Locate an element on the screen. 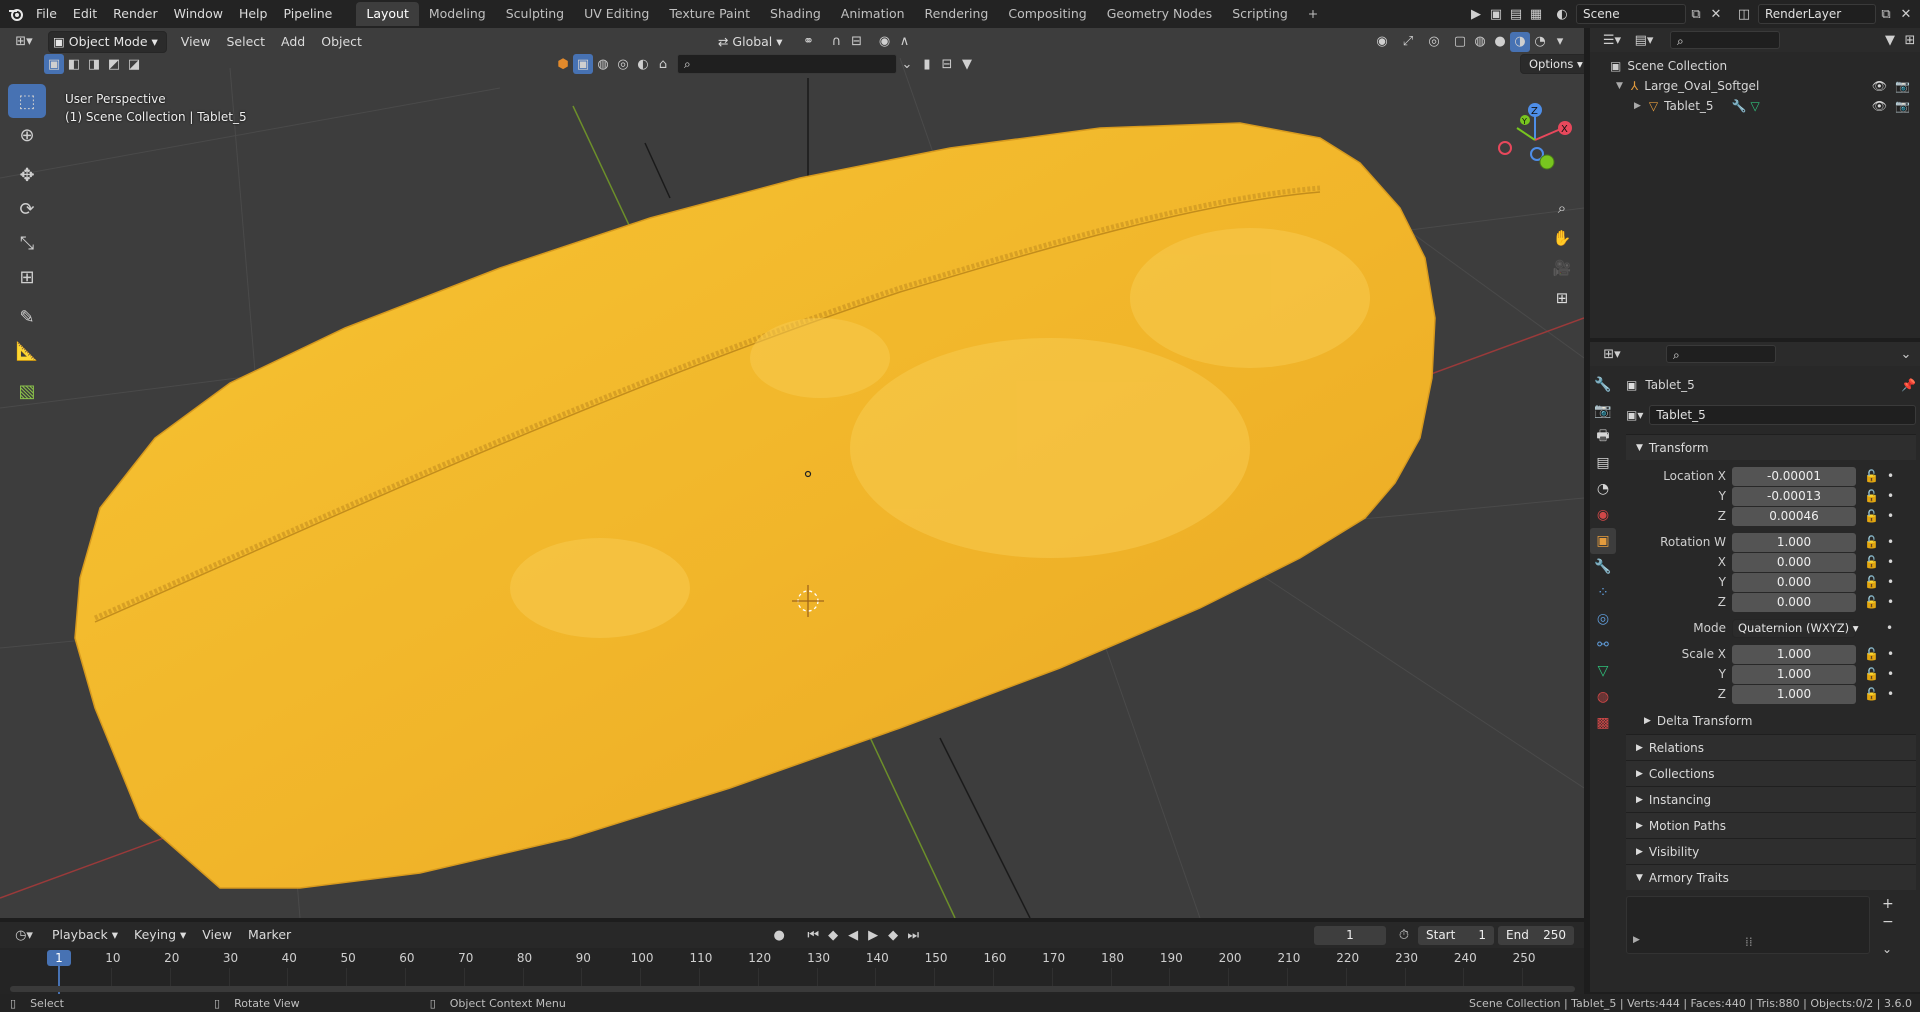  modifier-wrench-icon: 🔧 is located at coordinates (1739, 106).